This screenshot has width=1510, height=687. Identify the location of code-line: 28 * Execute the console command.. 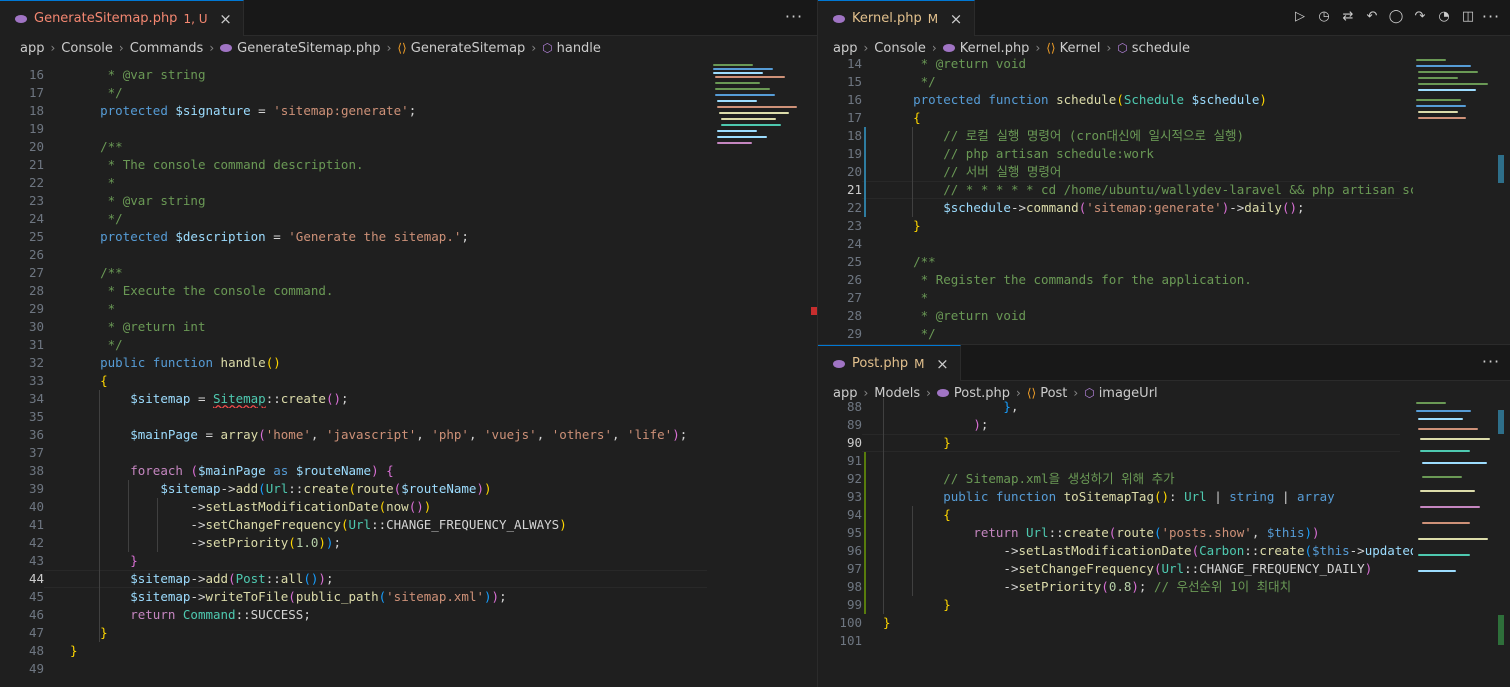
(408, 291).